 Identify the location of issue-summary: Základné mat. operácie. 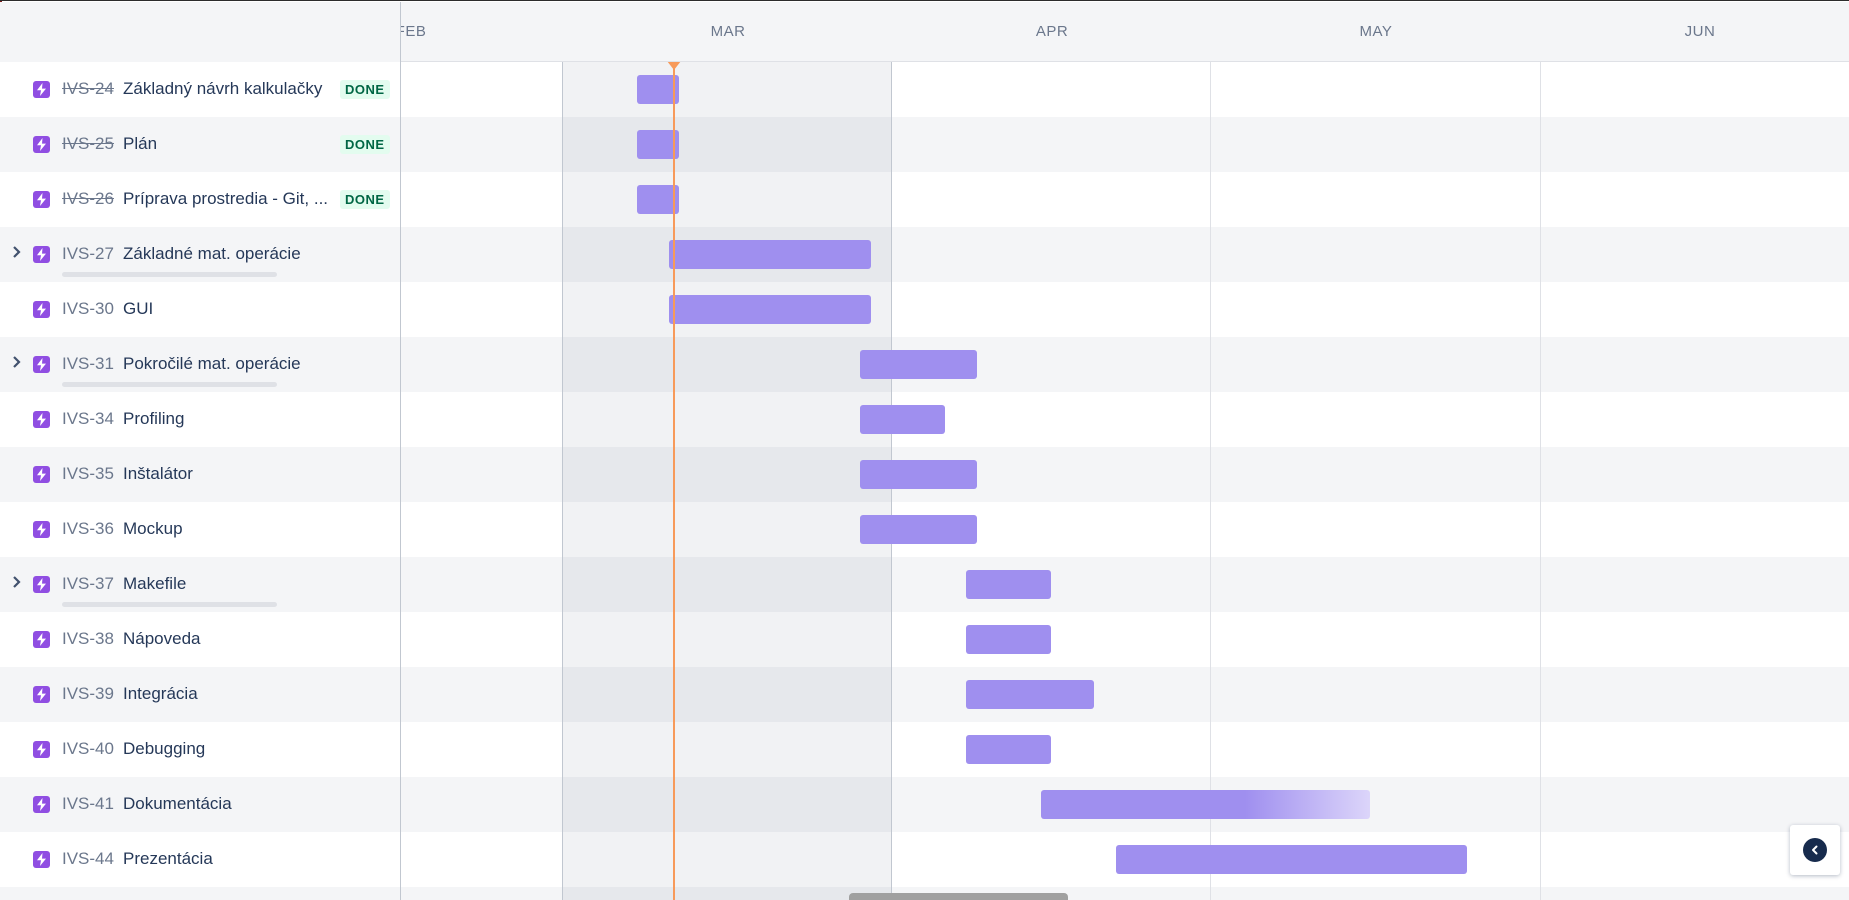
(212, 254).